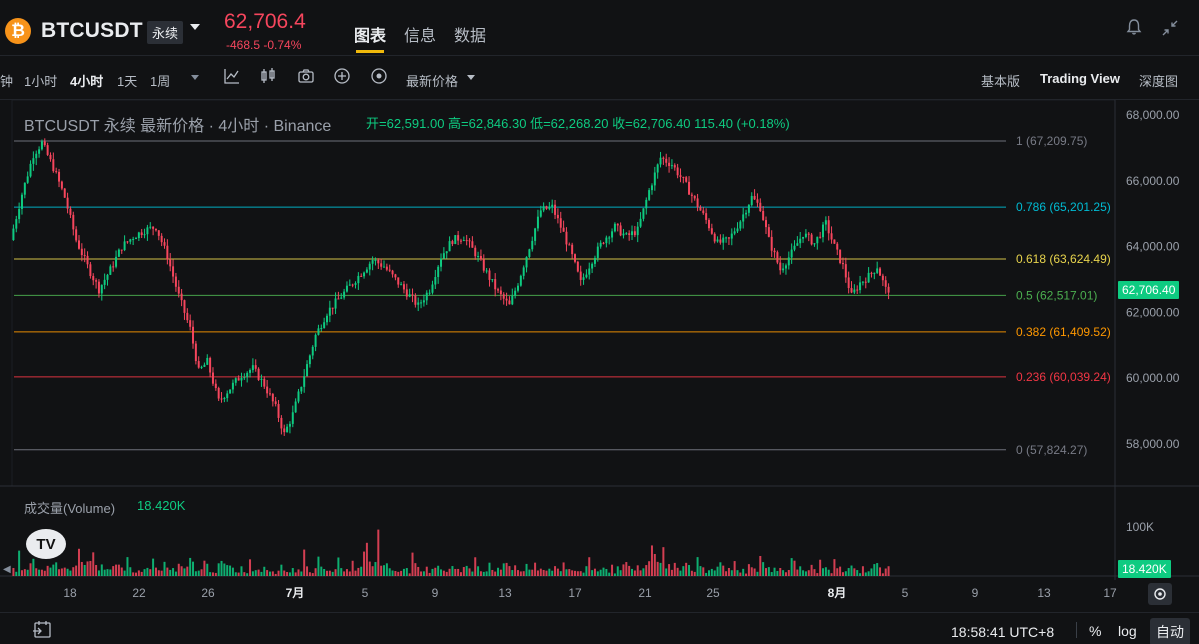 This screenshot has height=644, width=1199. What do you see at coordinates (160, 80) in the screenshot?
I see `timeframe-1w: 1周` at bounding box center [160, 80].